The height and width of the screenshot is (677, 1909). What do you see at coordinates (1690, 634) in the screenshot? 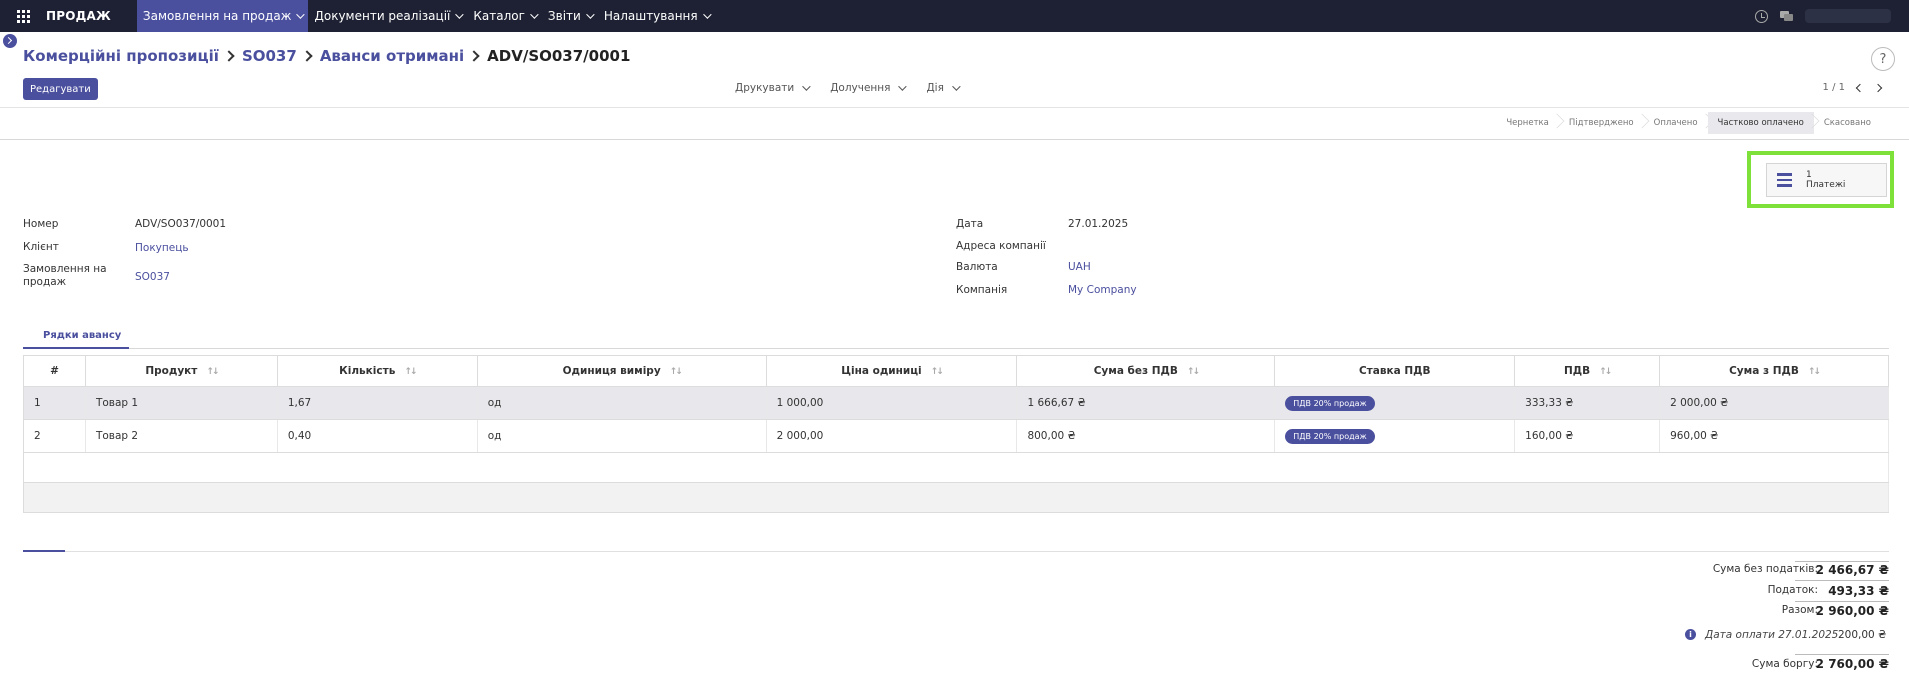
I see `info-icon: i` at bounding box center [1690, 634].